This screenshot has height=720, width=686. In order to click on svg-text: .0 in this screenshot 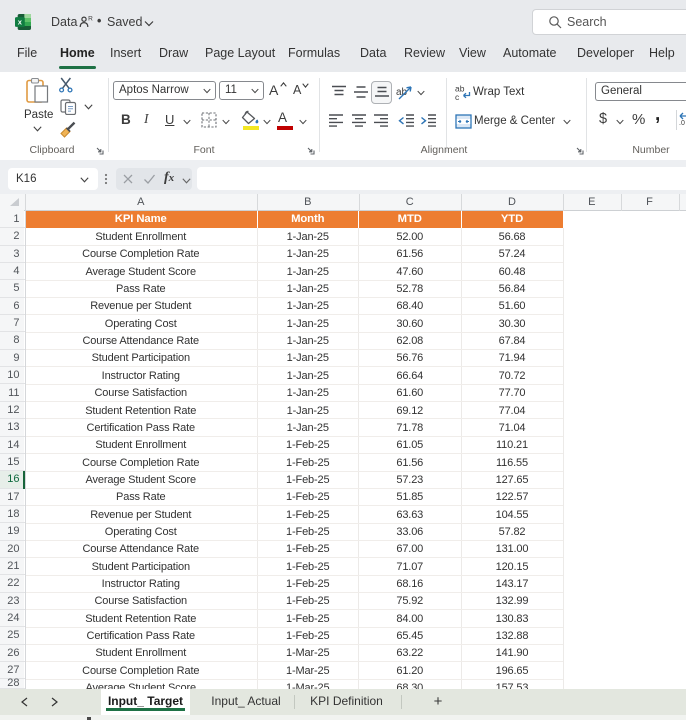, I will do `click(682, 123)`.